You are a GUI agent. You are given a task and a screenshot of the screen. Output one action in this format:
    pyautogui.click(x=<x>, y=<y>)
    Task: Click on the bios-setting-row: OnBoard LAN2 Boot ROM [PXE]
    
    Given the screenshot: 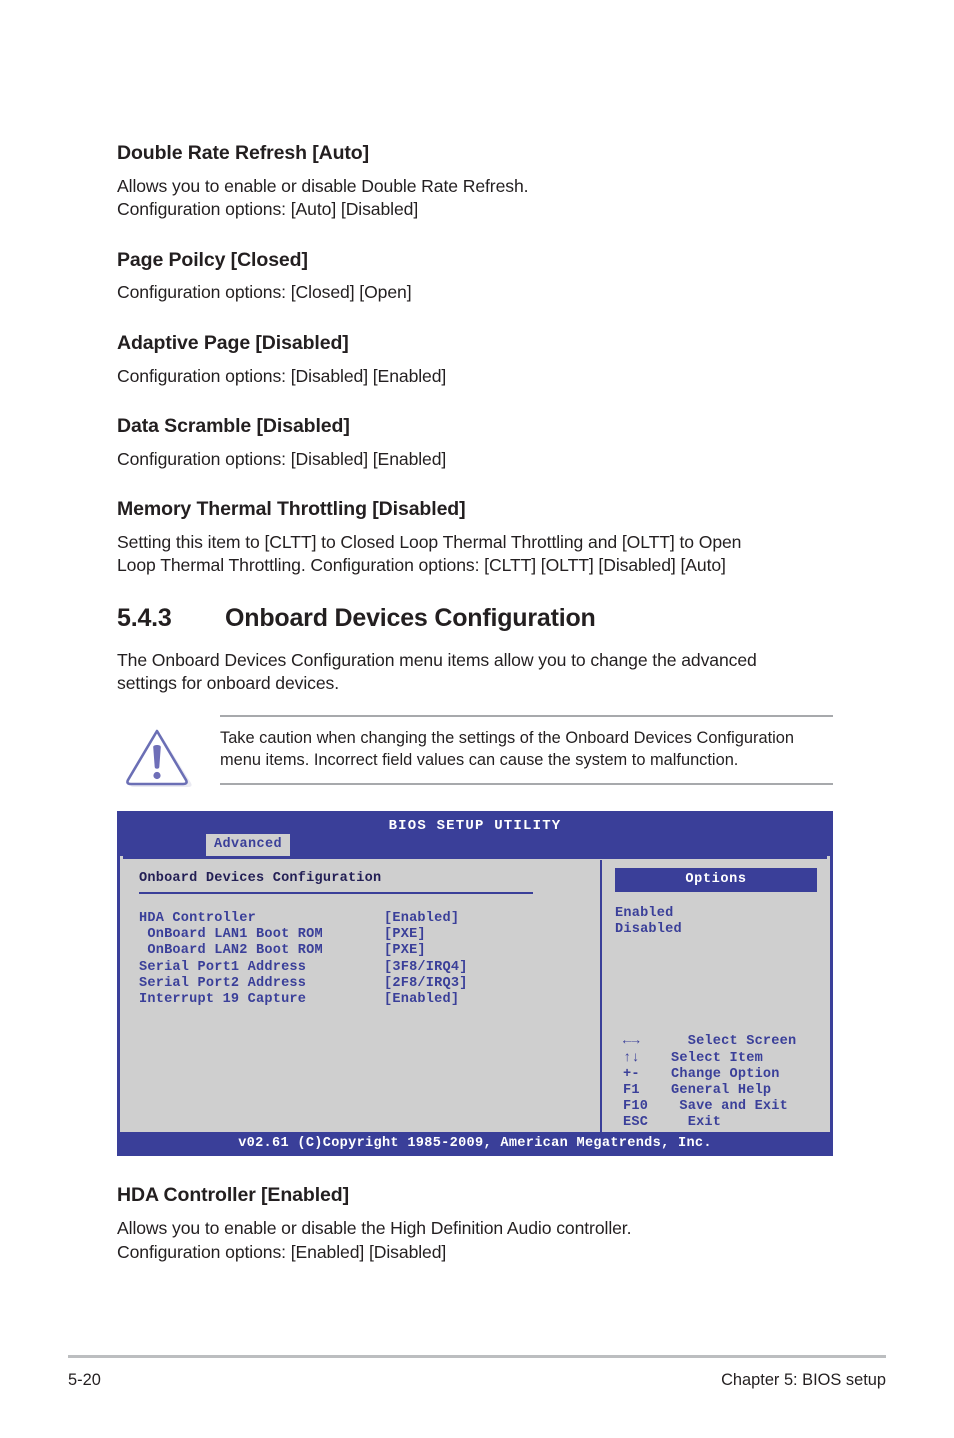 What is the action you would take?
    pyautogui.click(x=369, y=951)
    